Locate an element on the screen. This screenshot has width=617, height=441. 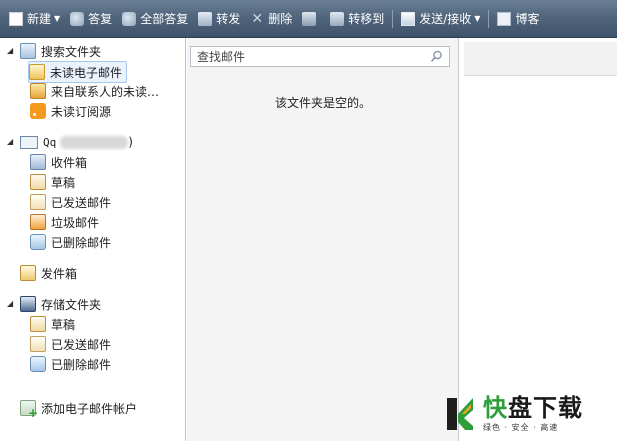
watermark: 快盘下载 绿色 · 安全 · 高速 is located at coordinates (530, 413).